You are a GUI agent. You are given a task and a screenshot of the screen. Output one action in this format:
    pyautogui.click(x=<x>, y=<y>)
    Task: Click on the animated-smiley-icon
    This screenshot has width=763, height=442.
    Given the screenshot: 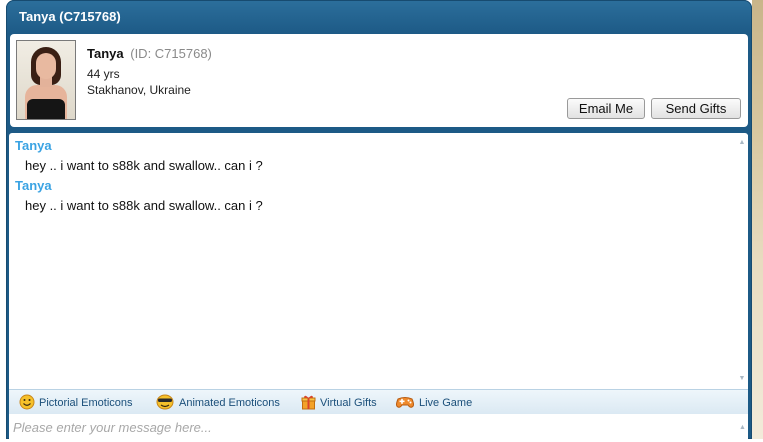 What is the action you would take?
    pyautogui.click(x=165, y=403)
    